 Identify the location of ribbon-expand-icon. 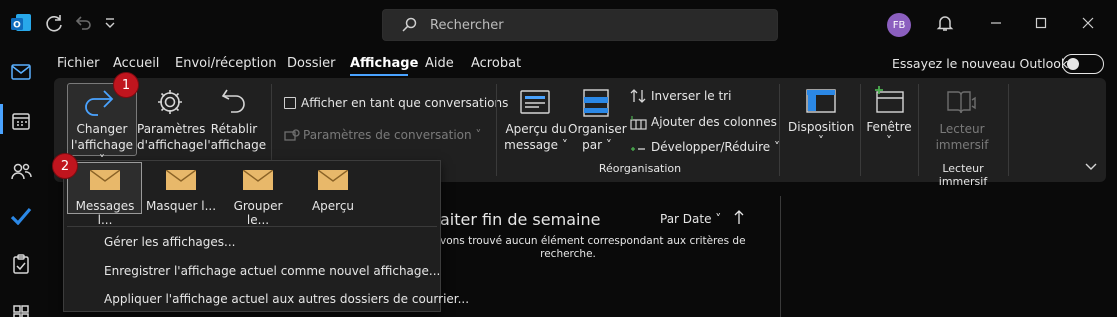
(1091, 166).